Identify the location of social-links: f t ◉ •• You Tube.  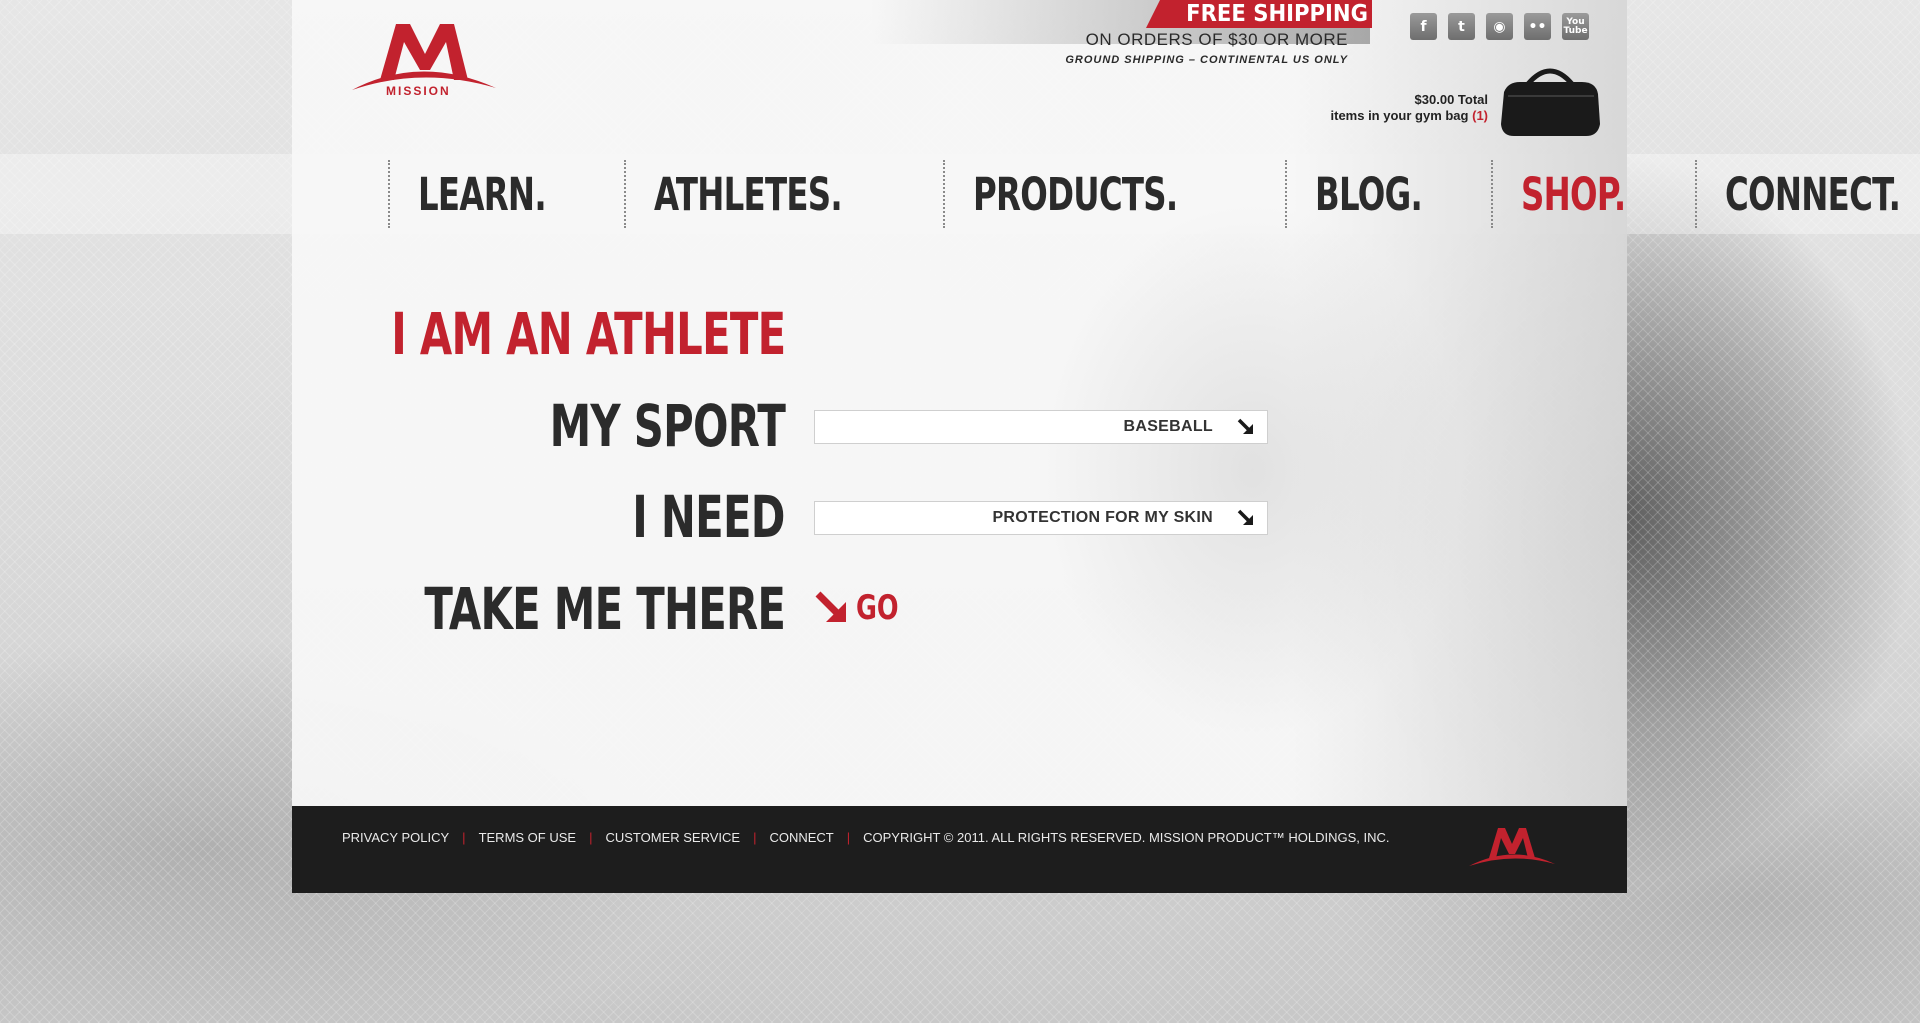
(1499, 26).